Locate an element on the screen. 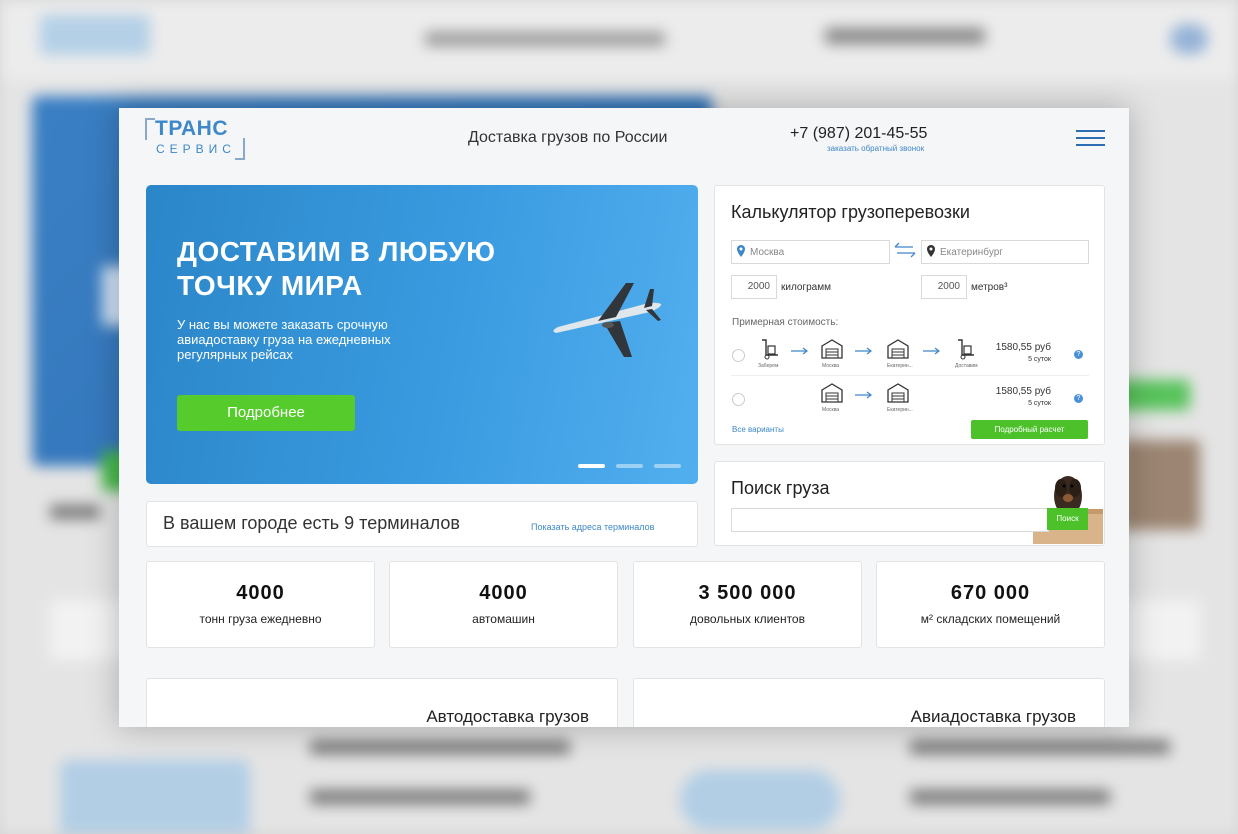  stat-card: 4000 тонн груза ежедневно is located at coordinates (260, 604).